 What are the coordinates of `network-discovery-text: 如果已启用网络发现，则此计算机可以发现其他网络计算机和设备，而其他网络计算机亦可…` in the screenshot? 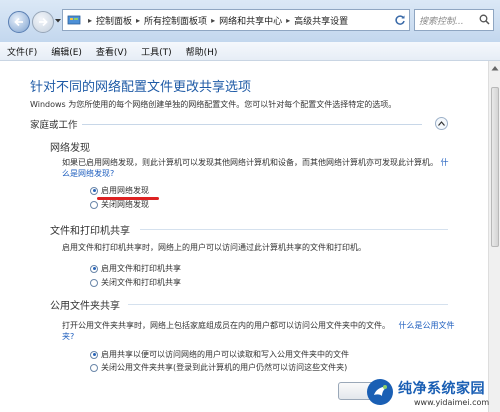 It's located at (250, 162).